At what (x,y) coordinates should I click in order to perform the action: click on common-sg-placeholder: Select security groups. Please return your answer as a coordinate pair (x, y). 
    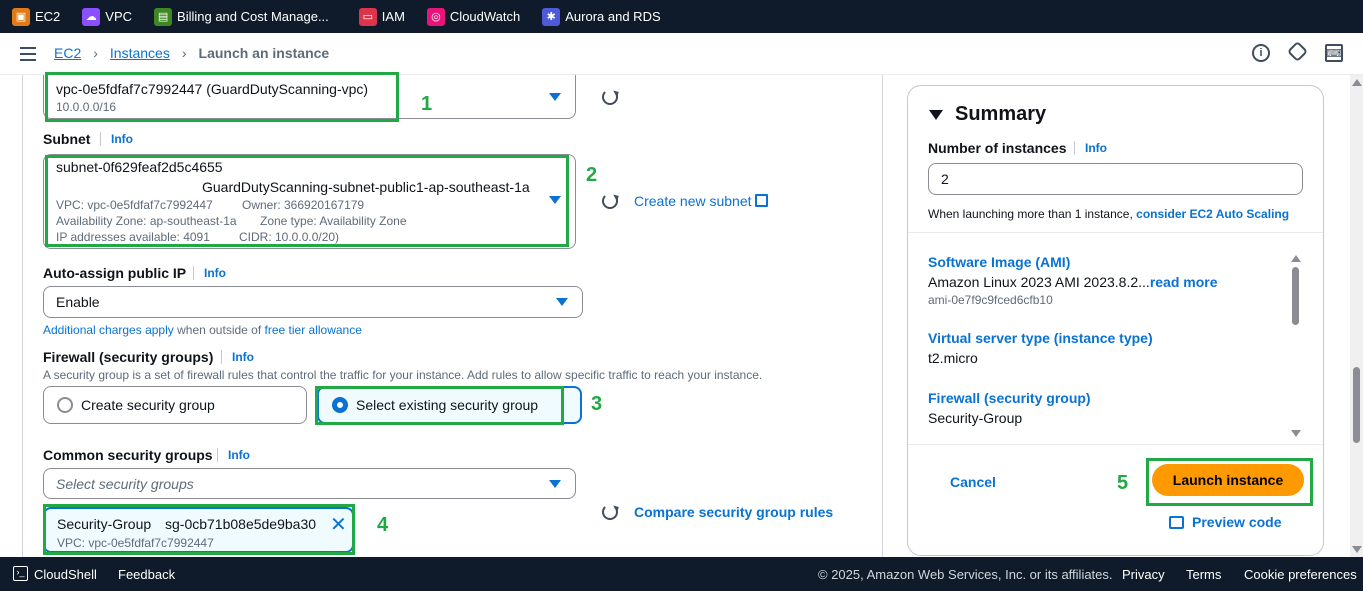
    Looking at the image, I should click on (125, 484).